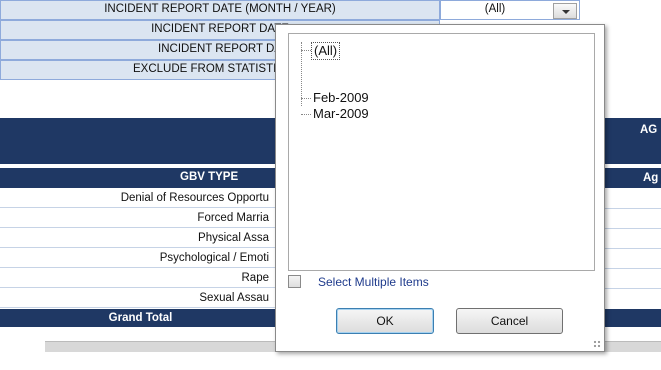 This screenshot has width=661, height=370. Describe the element at coordinates (137, 298) in the screenshot. I see `table-row-label: Sexual Assau` at that location.